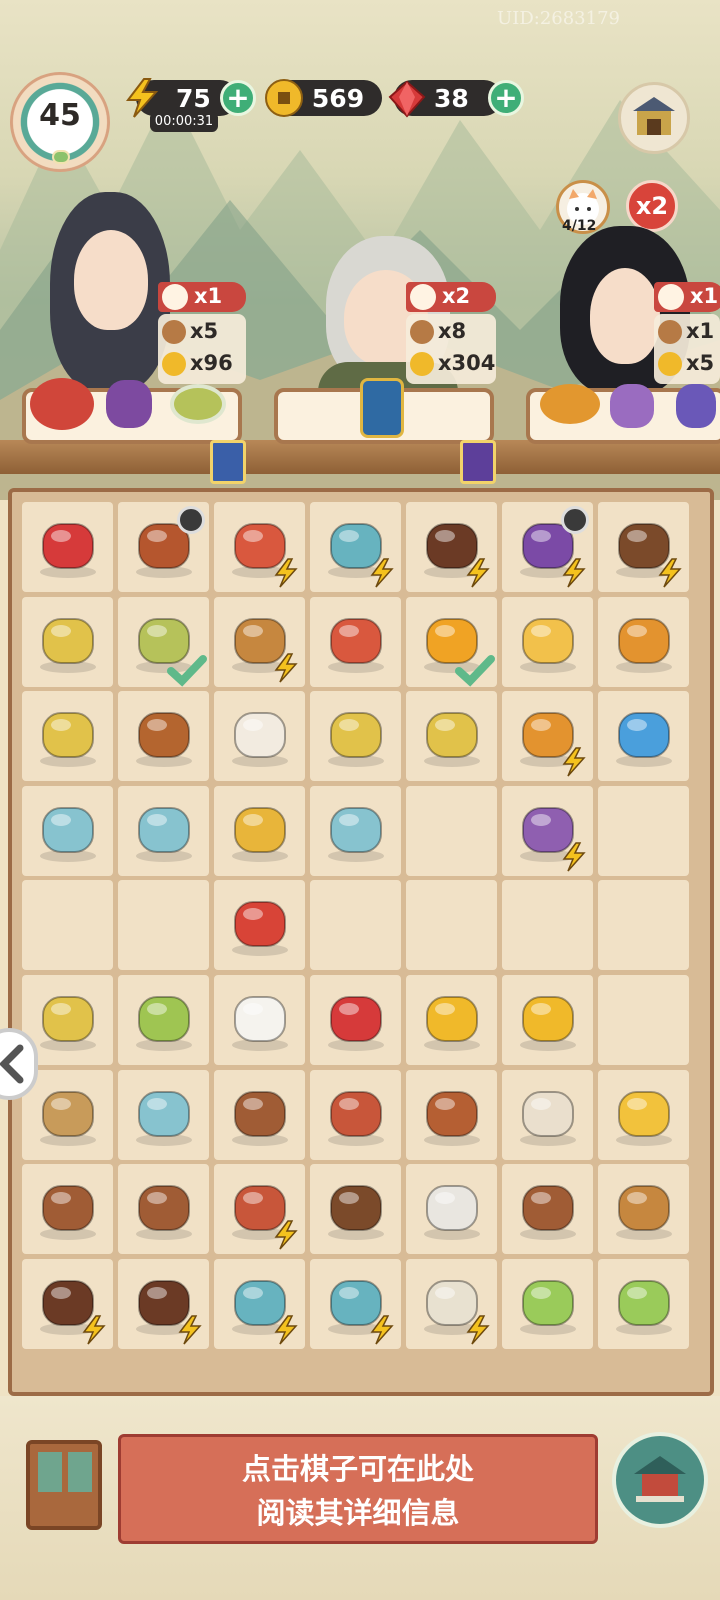 The height and width of the screenshot is (1600, 720). I want to click on timer-icon, so click(575, 520).